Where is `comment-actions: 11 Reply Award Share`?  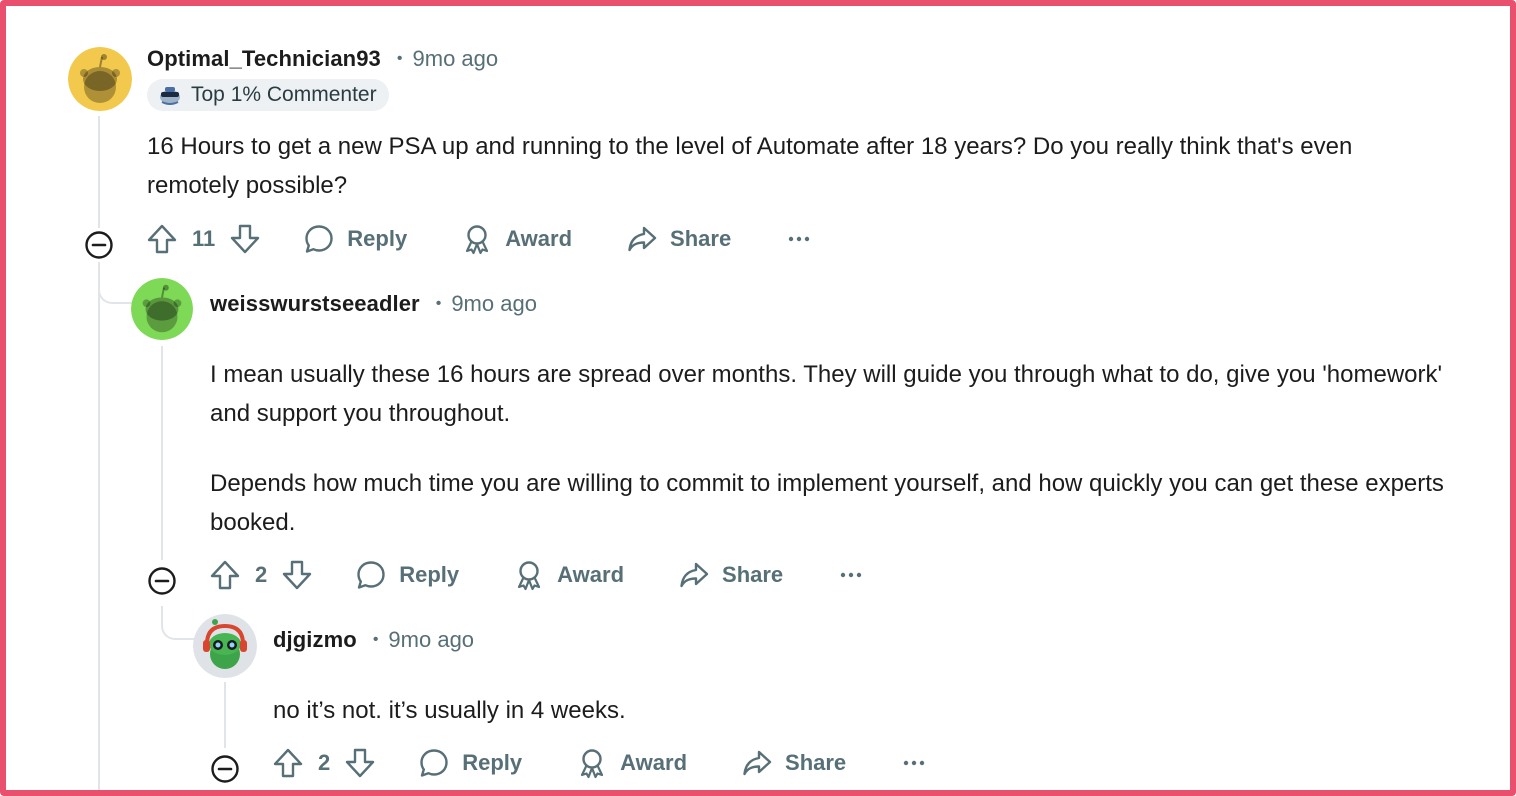 comment-actions: 11 Reply Award Share is located at coordinates (478, 239).